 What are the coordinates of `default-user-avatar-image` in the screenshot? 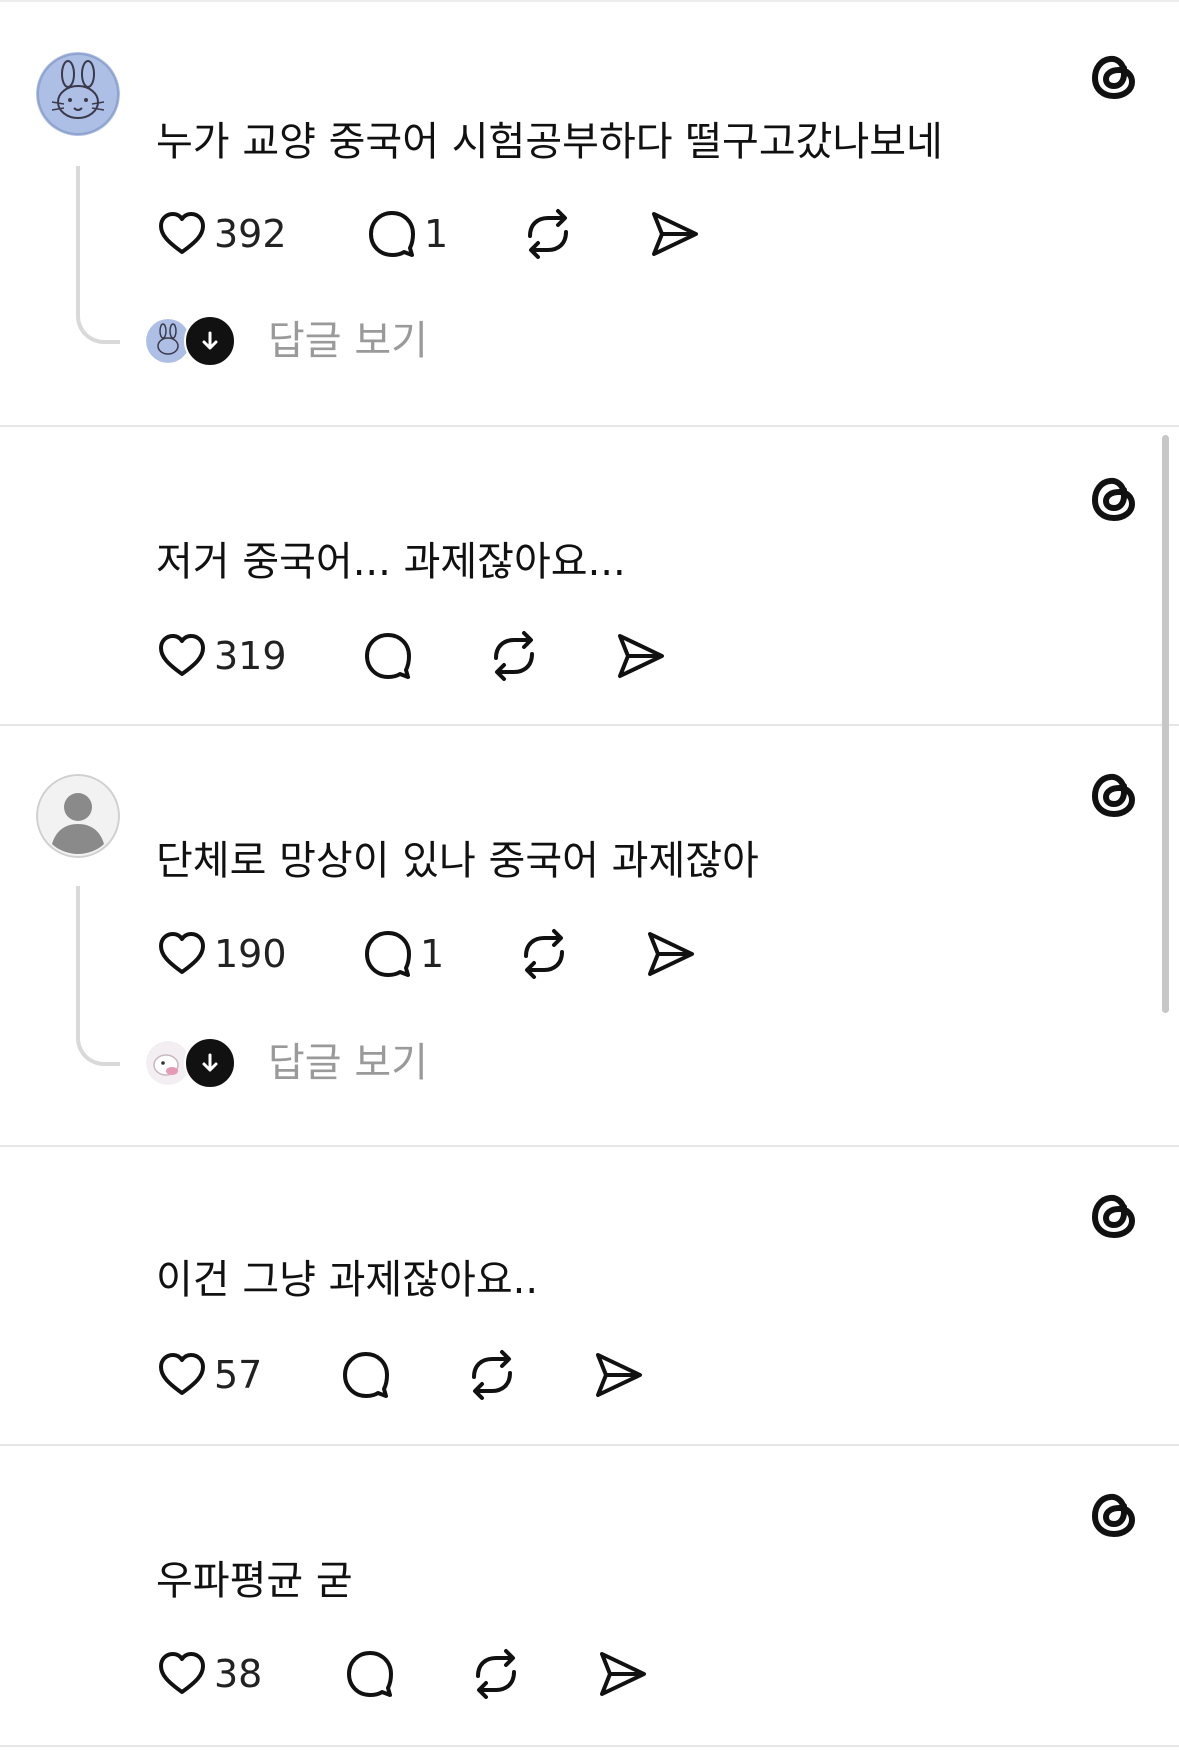 It's located at (78, 816).